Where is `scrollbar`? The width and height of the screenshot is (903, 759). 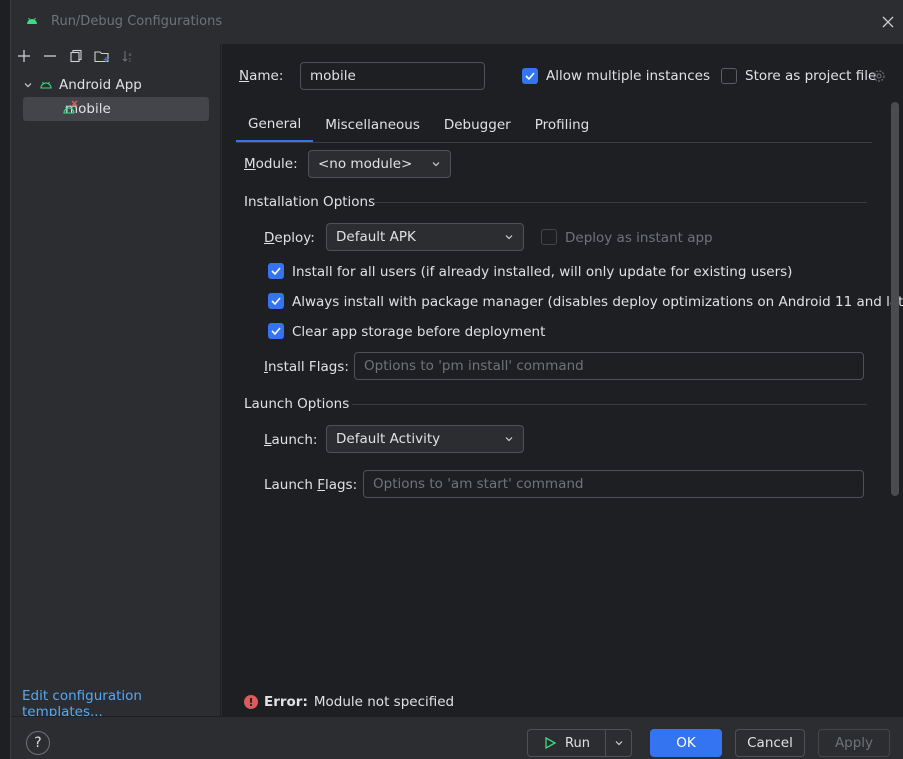 scrollbar is located at coordinates (895, 299).